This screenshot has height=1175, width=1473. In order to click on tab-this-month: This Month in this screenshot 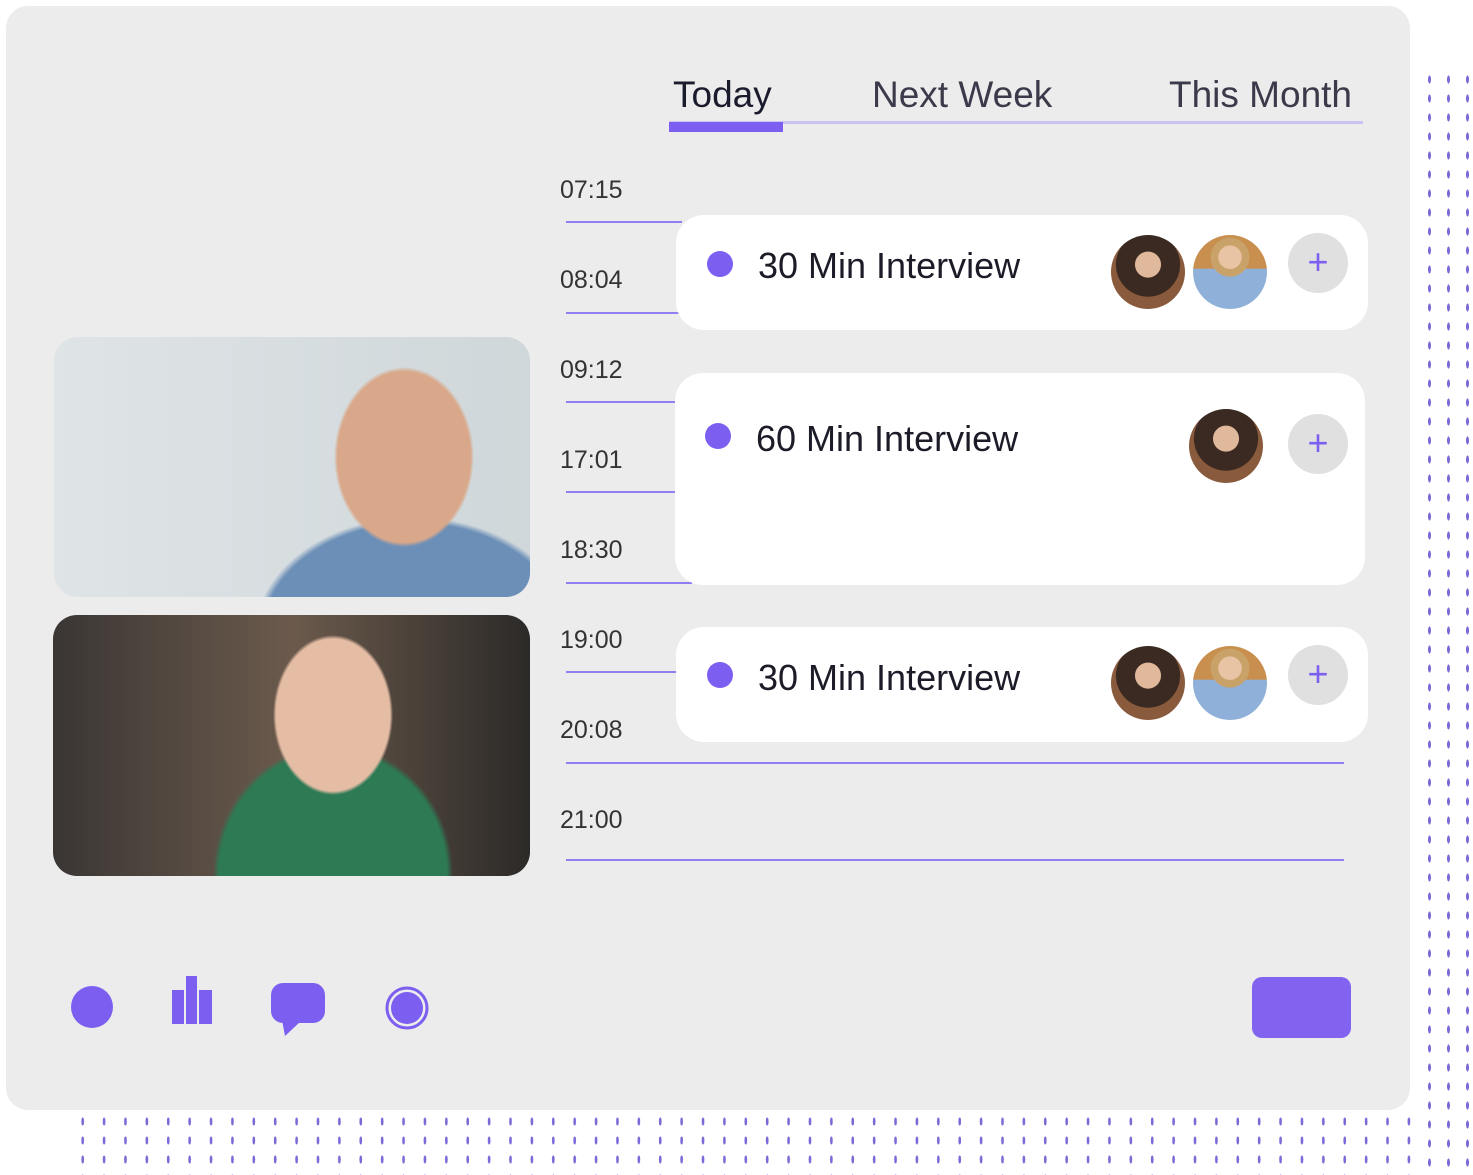, I will do `click(1260, 95)`.